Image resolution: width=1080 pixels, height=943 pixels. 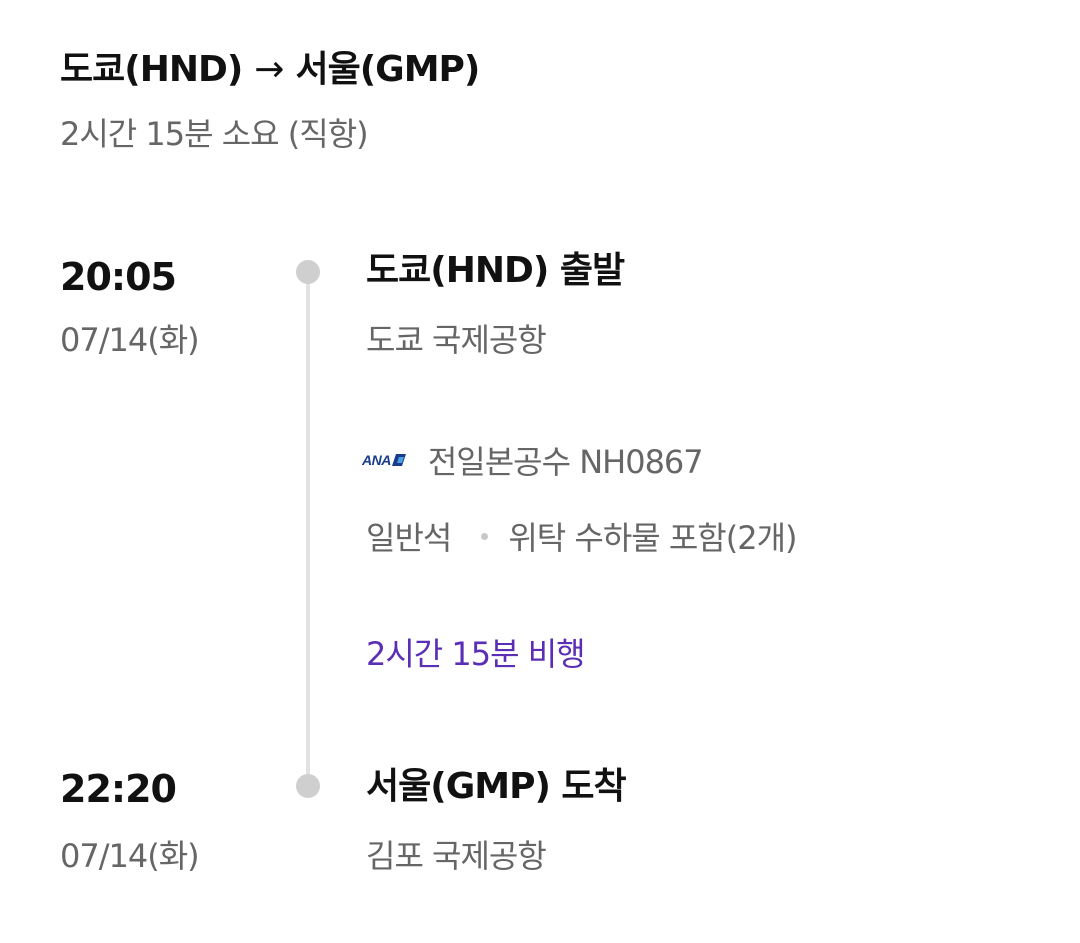 I want to click on route-title: 도쿄(HND) → 서울(GMP), so click(x=270, y=70).